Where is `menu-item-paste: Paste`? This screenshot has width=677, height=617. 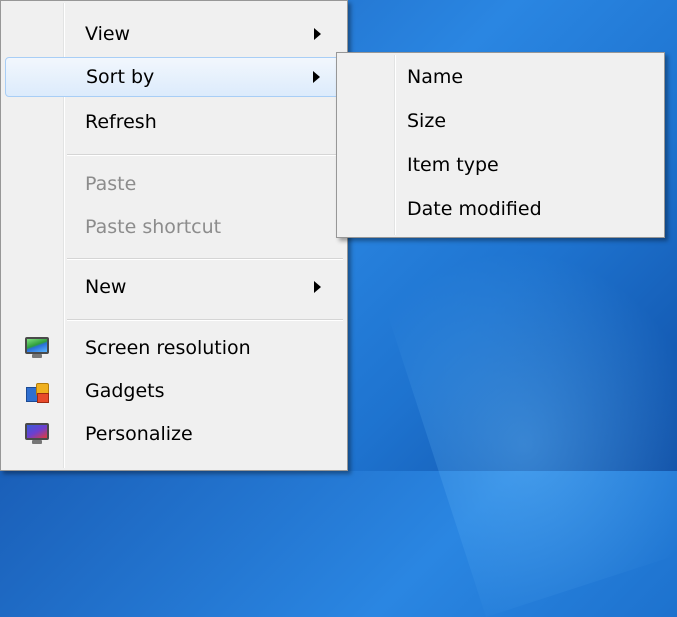
menu-item-paste: Paste is located at coordinates (174, 184).